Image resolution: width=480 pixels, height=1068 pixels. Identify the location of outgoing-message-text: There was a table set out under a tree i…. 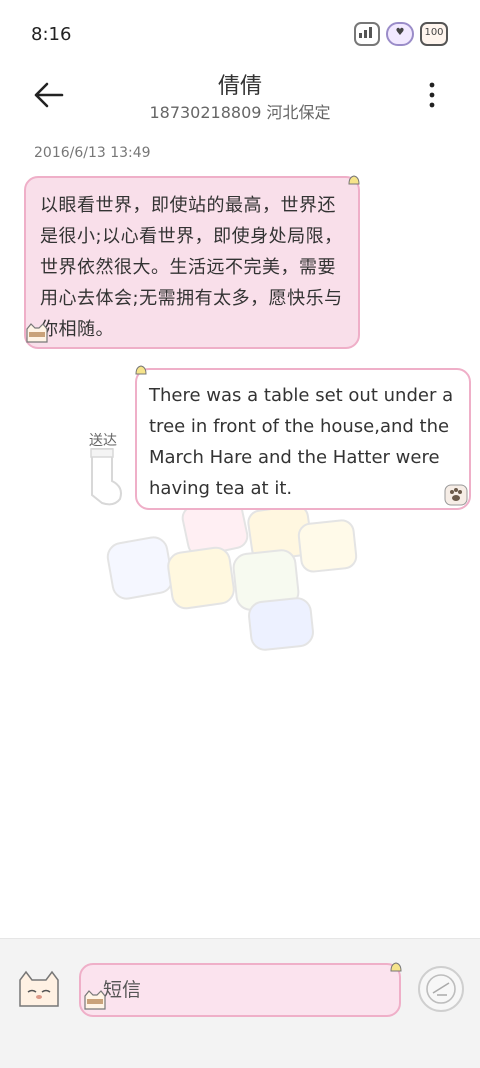
(301, 442).